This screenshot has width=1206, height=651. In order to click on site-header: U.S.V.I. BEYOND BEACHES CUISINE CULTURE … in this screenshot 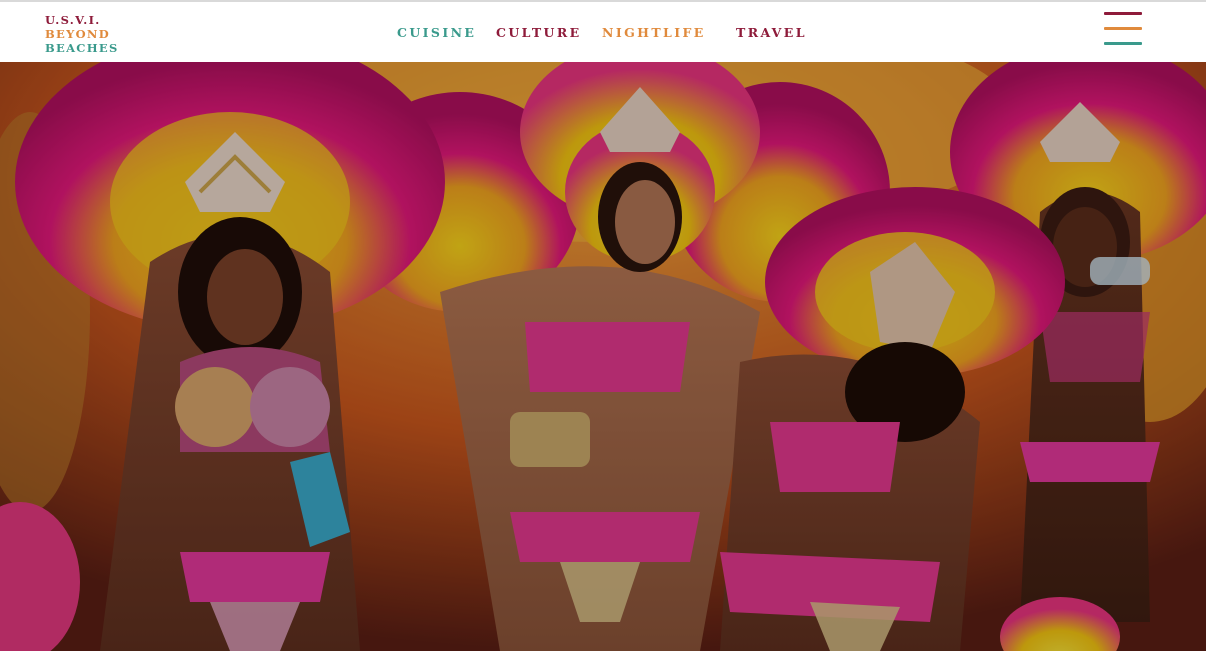, I will do `click(603, 32)`.